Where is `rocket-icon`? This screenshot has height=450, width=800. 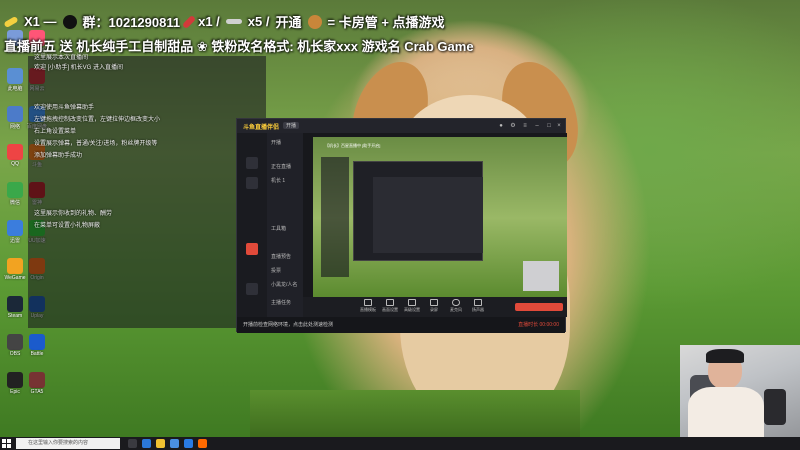 rocket-icon is located at coordinates (189, 21).